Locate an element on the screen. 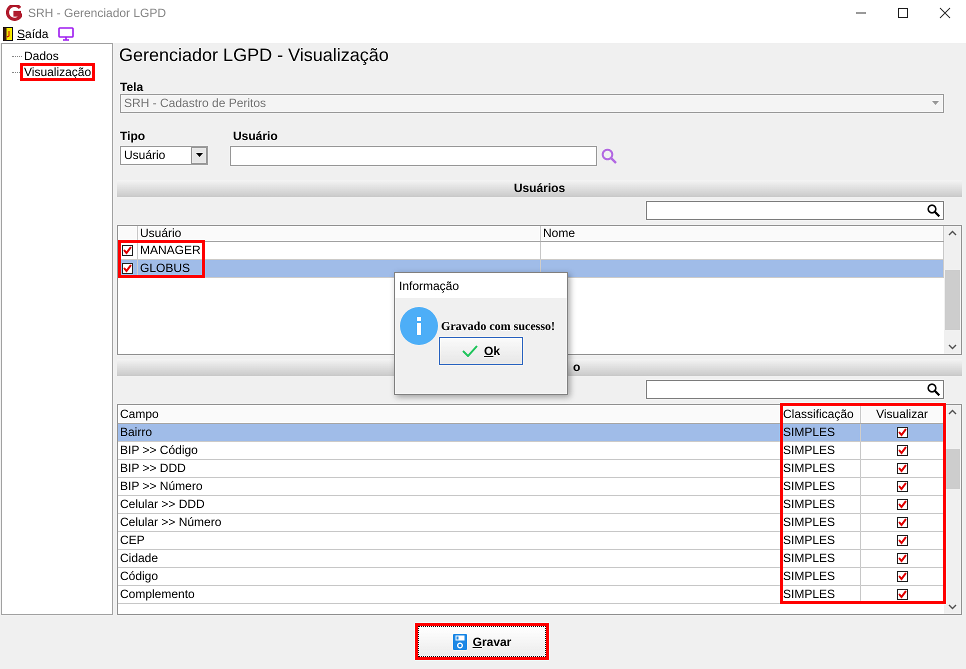 The height and width of the screenshot is (669, 966). type-dropdown: Usuário is located at coordinates (164, 155).